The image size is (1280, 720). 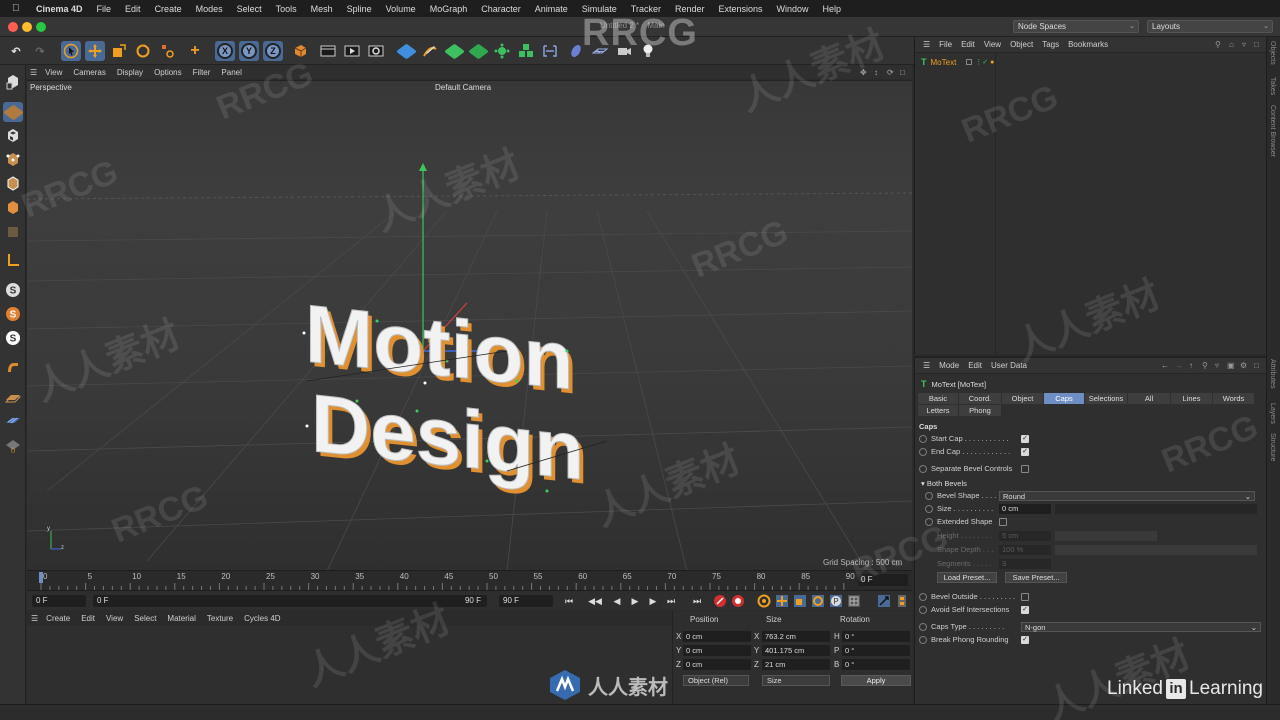 I want to click on deformer-icon, so click(x=550, y=51).